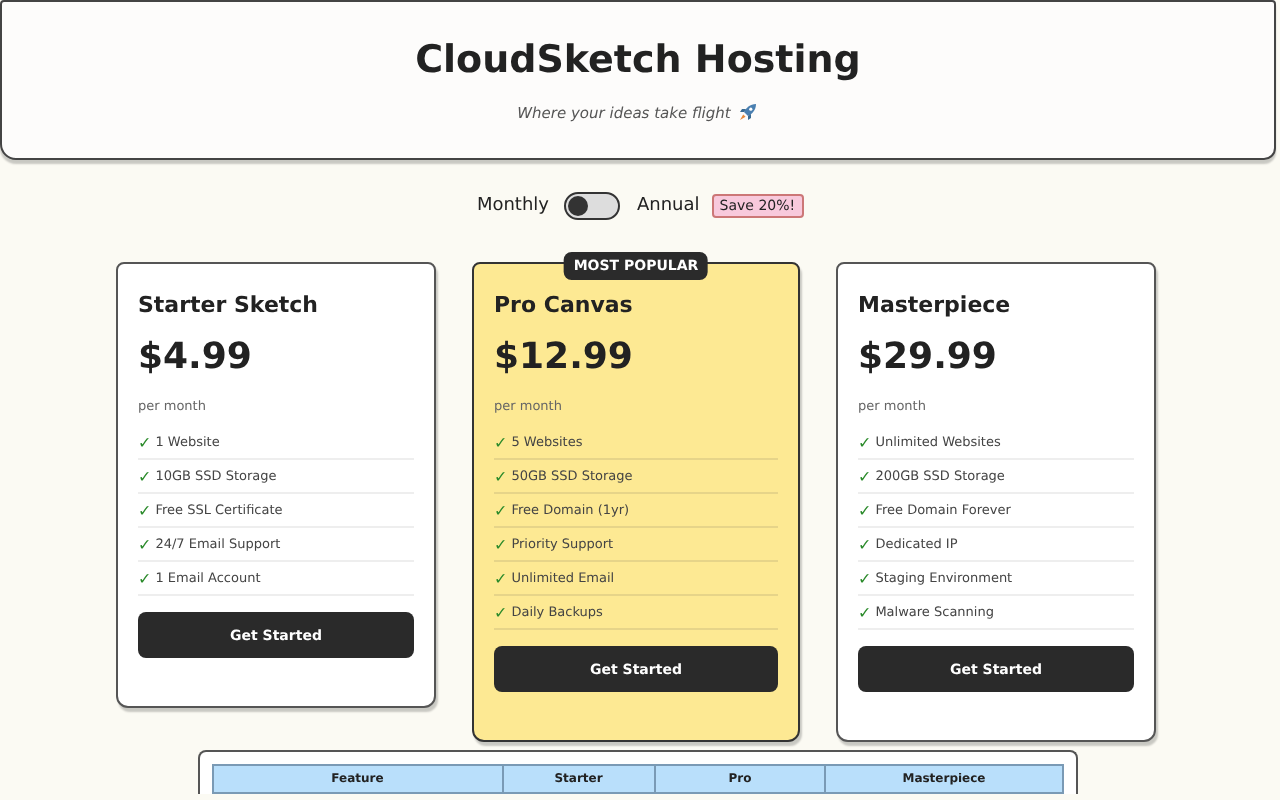 The width and height of the screenshot is (1280, 800). What do you see at coordinates (592, 206) in the screenshot?
I see `billing-toggle` at bounding box center [592, 206].